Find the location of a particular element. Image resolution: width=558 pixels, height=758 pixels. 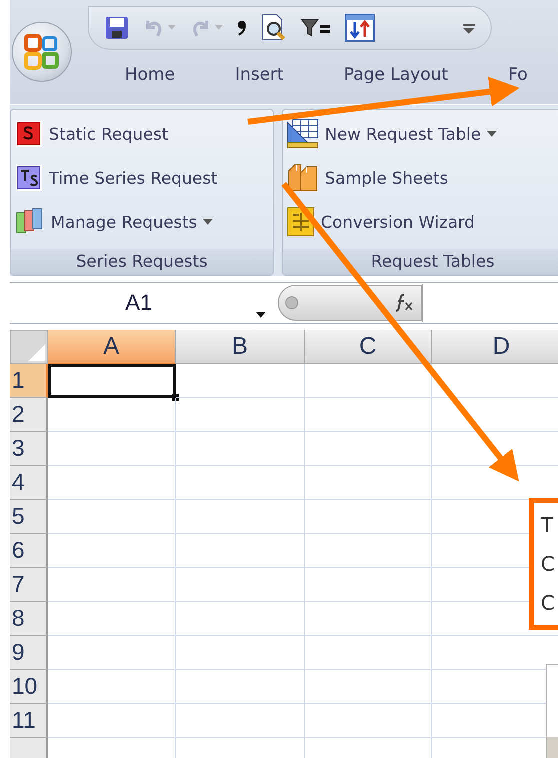

sort-icon is located at coordinates (360, 28).